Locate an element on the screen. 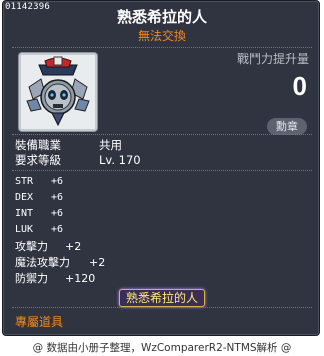 This screenshot has width=324, height=356. stat-key: 攻擊力 is located at coordinates (31, 246).